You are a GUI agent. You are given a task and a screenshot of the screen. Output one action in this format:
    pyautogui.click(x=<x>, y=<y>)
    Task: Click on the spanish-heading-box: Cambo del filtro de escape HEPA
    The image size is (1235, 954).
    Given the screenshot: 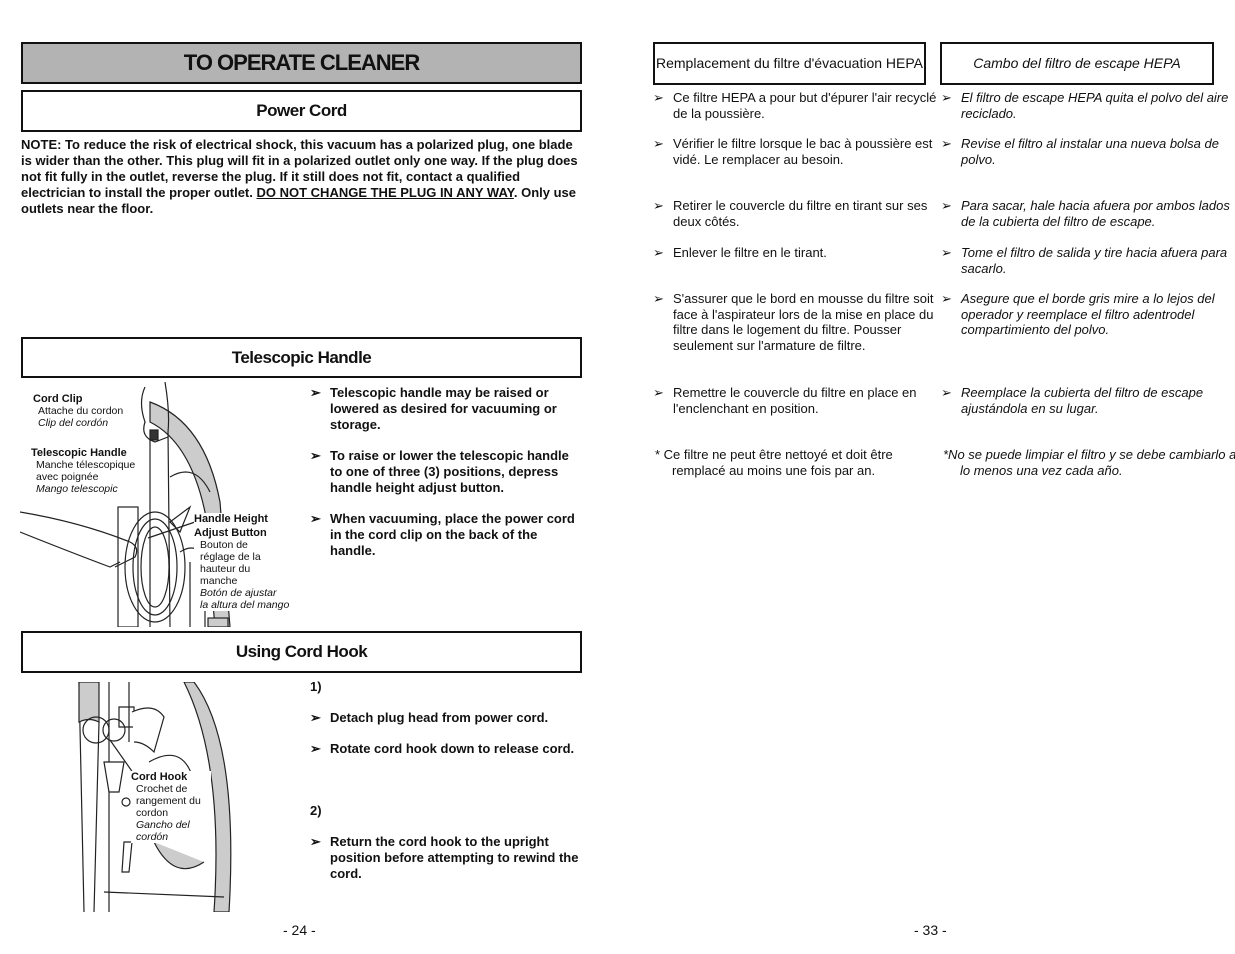 What is the action you would take?
    pyautogui.click(x=1077, y=63)
    